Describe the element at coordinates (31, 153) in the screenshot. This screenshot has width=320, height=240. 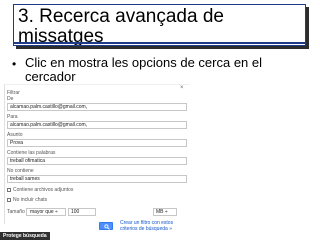
I see `has-words-label: Contiene las palabras` at that location.